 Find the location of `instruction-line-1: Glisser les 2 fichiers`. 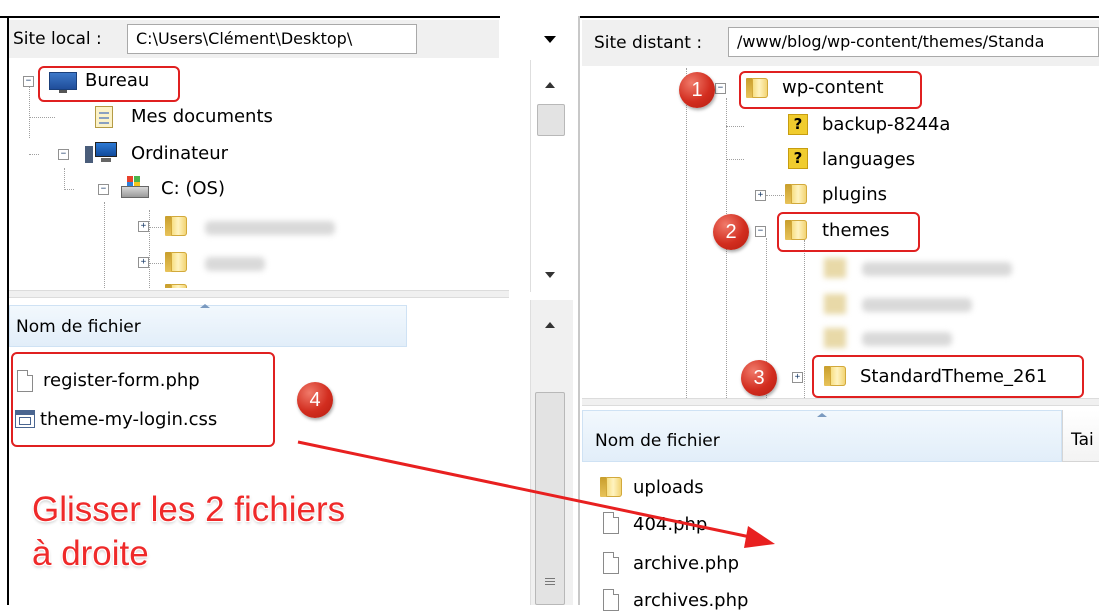

instruction-line-1: Glisser les 2 fichiers is located at coordinates (189, 509).